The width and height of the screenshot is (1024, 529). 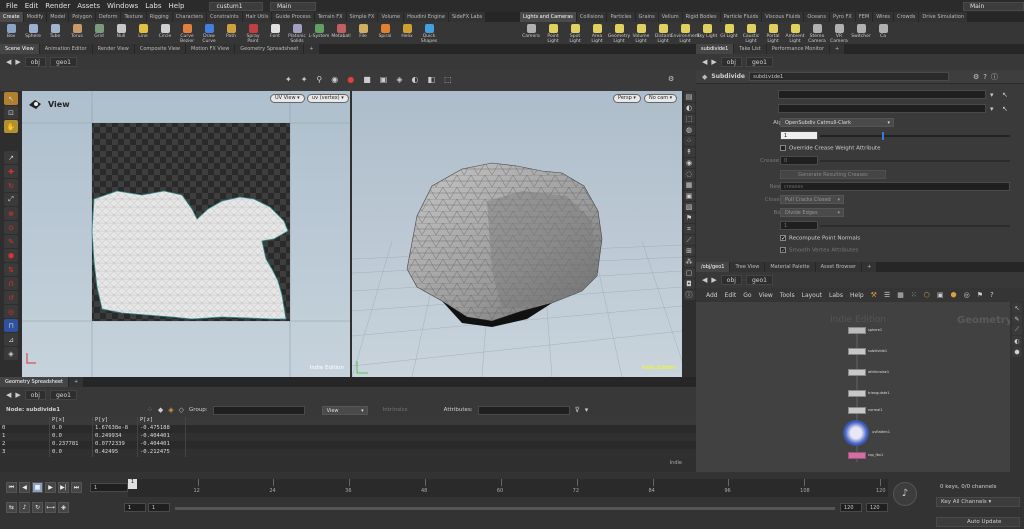 What do you see at coordinates (334, 79) in the screenshot?
I see `ghost-icon: ◉` at bounding box center [334, 79].